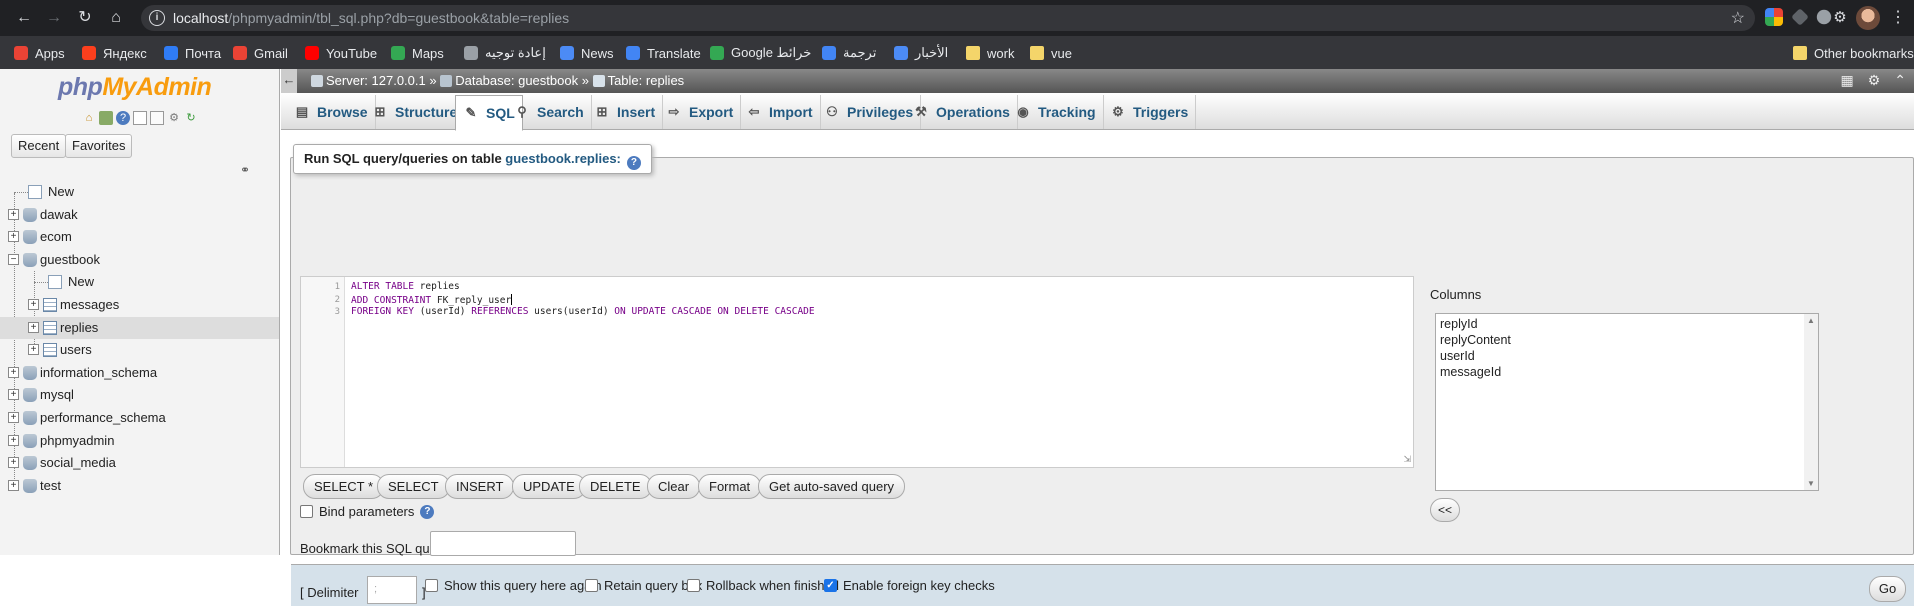  I want to click on docs-icon, so click(140, 118).